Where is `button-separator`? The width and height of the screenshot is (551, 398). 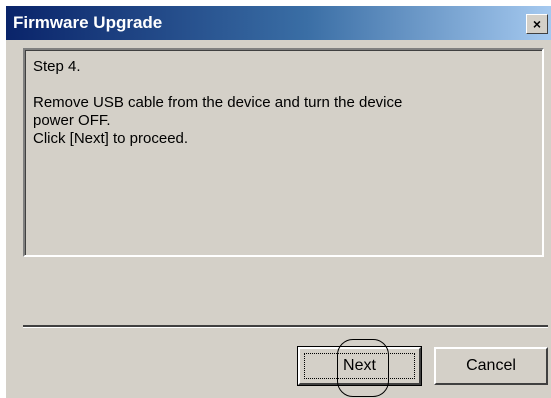 button-separator is located at coordinates (285, 326).